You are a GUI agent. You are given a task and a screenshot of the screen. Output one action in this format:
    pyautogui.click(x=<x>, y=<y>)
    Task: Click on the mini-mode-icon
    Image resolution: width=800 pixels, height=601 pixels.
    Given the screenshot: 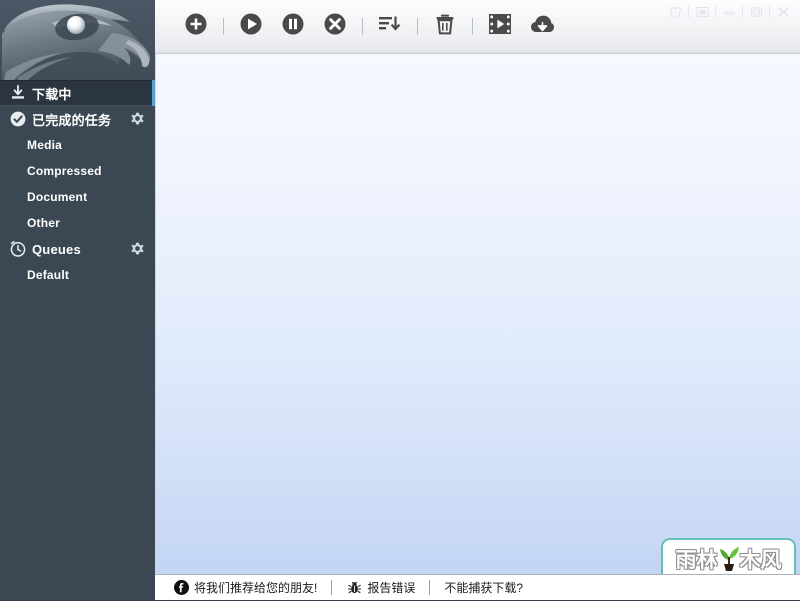 What is the action you would take?
    pyautogui.click(x=702, y=11)
    